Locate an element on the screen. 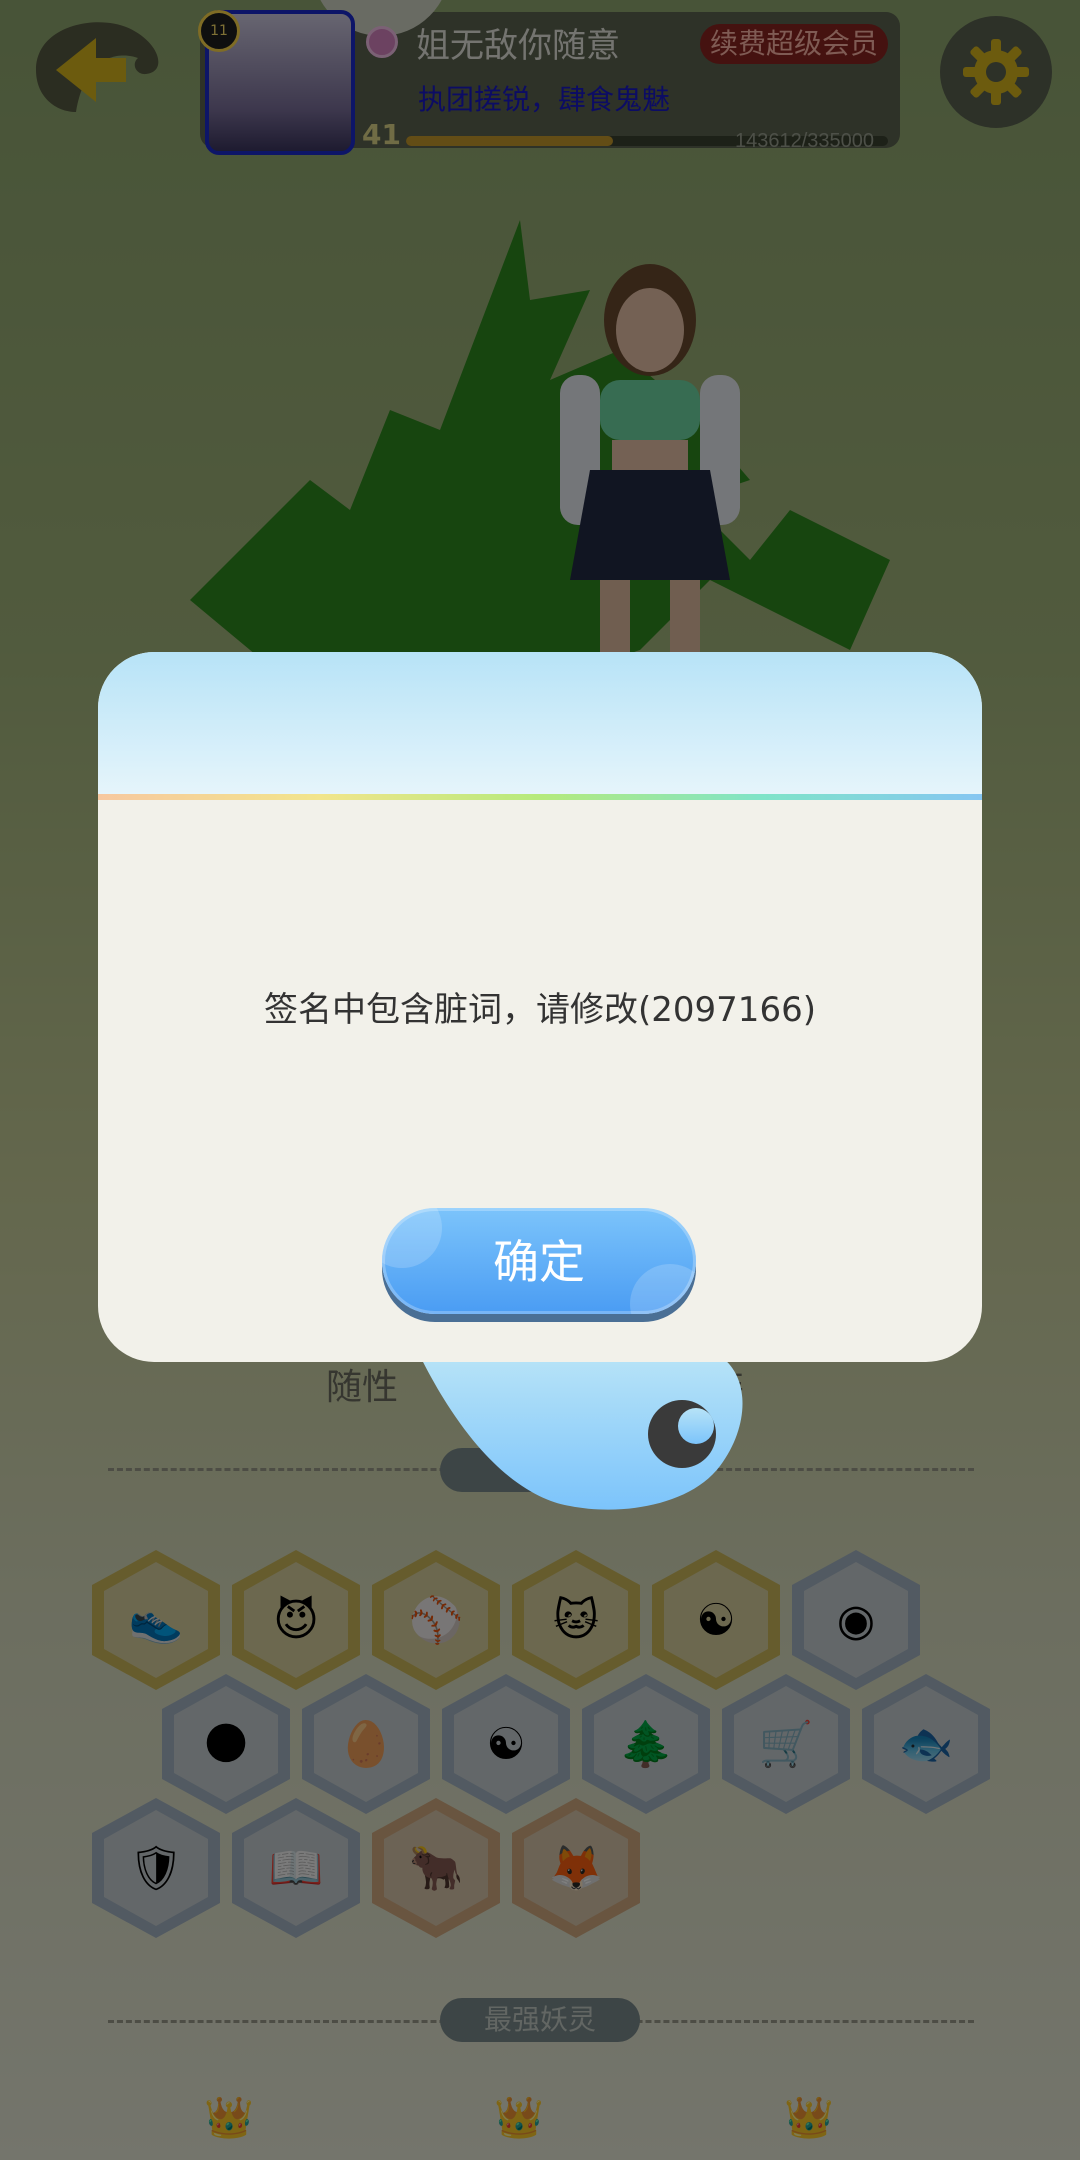 This screenshot has height=2160, width=1080. dialog-header is located at coordinates (540, 724).